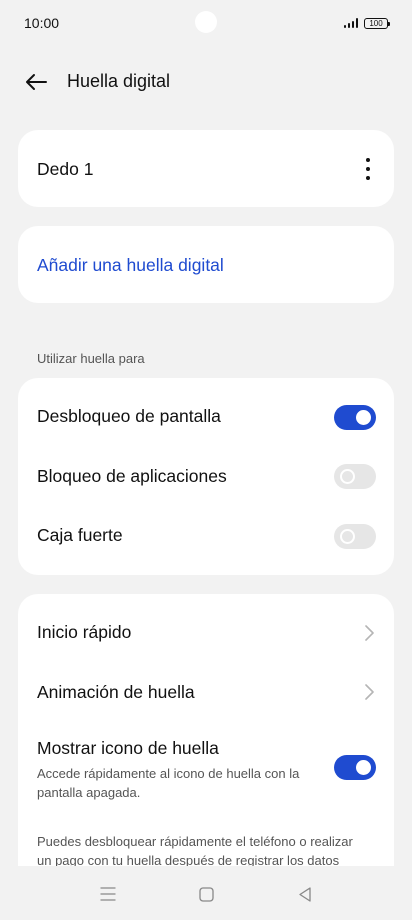 The image size is (412, 920). I want to click on add-fingerprint-link: Añadir una huella digital, so click(130, 265).